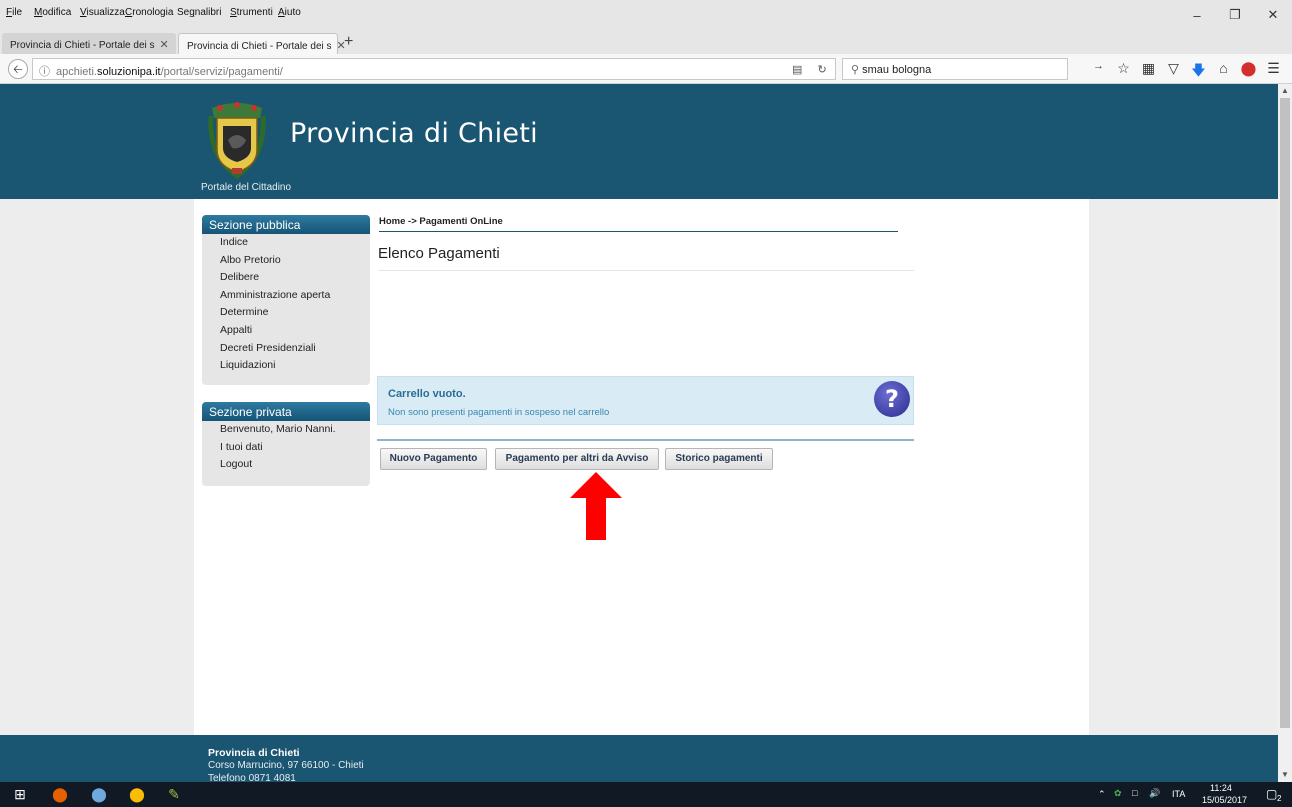 This screenshot has height=807, width=1292. What do you see at coordinates (1178, 794) in the screenshot?
I see `language-indicator: ITA` at bounding box center [1178, 794].